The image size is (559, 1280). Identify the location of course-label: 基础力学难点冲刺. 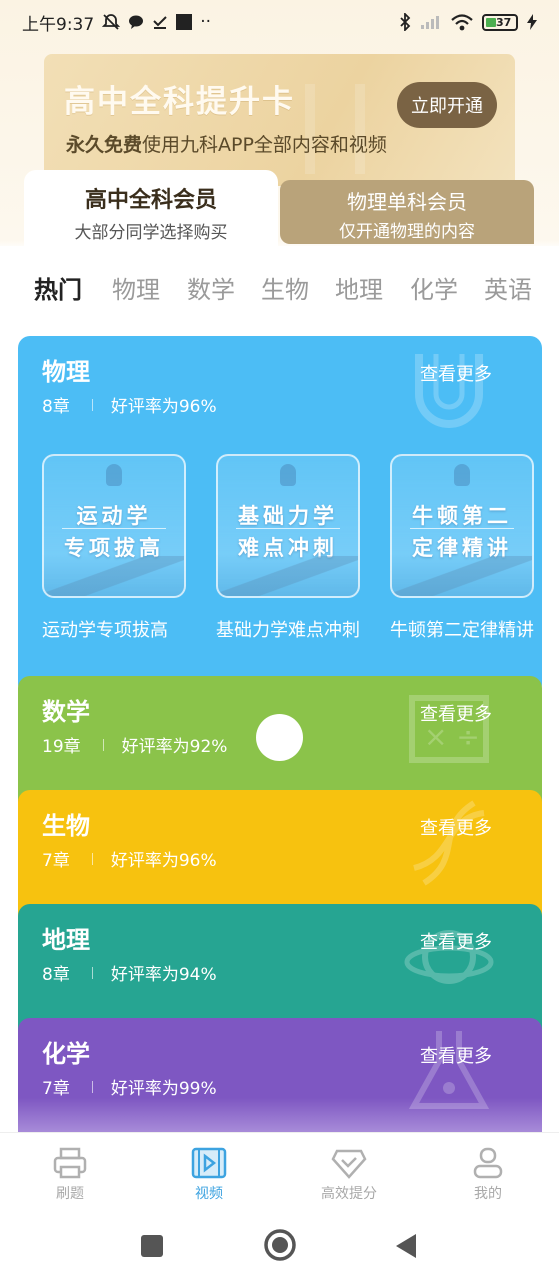
(288, 629).